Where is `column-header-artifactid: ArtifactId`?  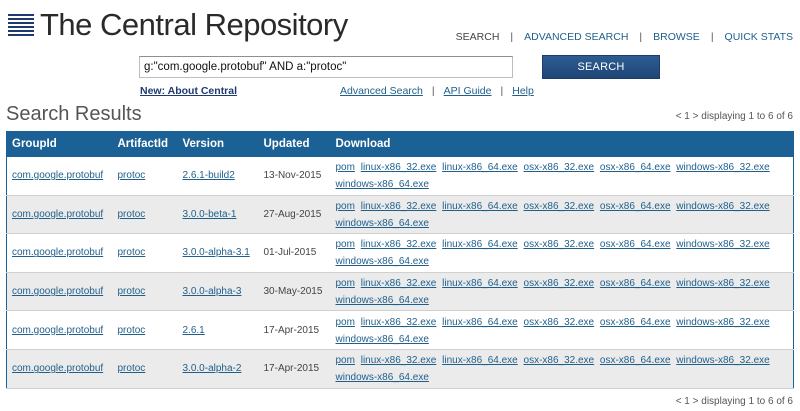 column-header-artifactid: ArtifactId is located at coordinates (145, 144).